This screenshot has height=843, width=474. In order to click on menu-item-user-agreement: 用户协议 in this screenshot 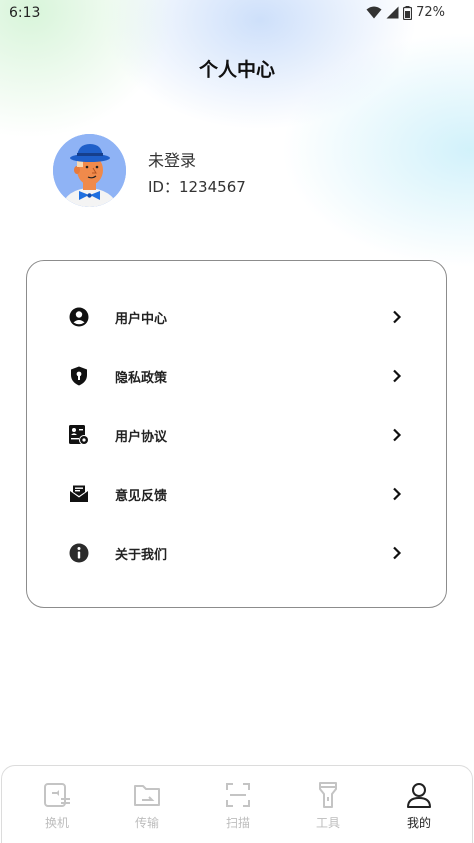, I will do `click(236, 435)`.